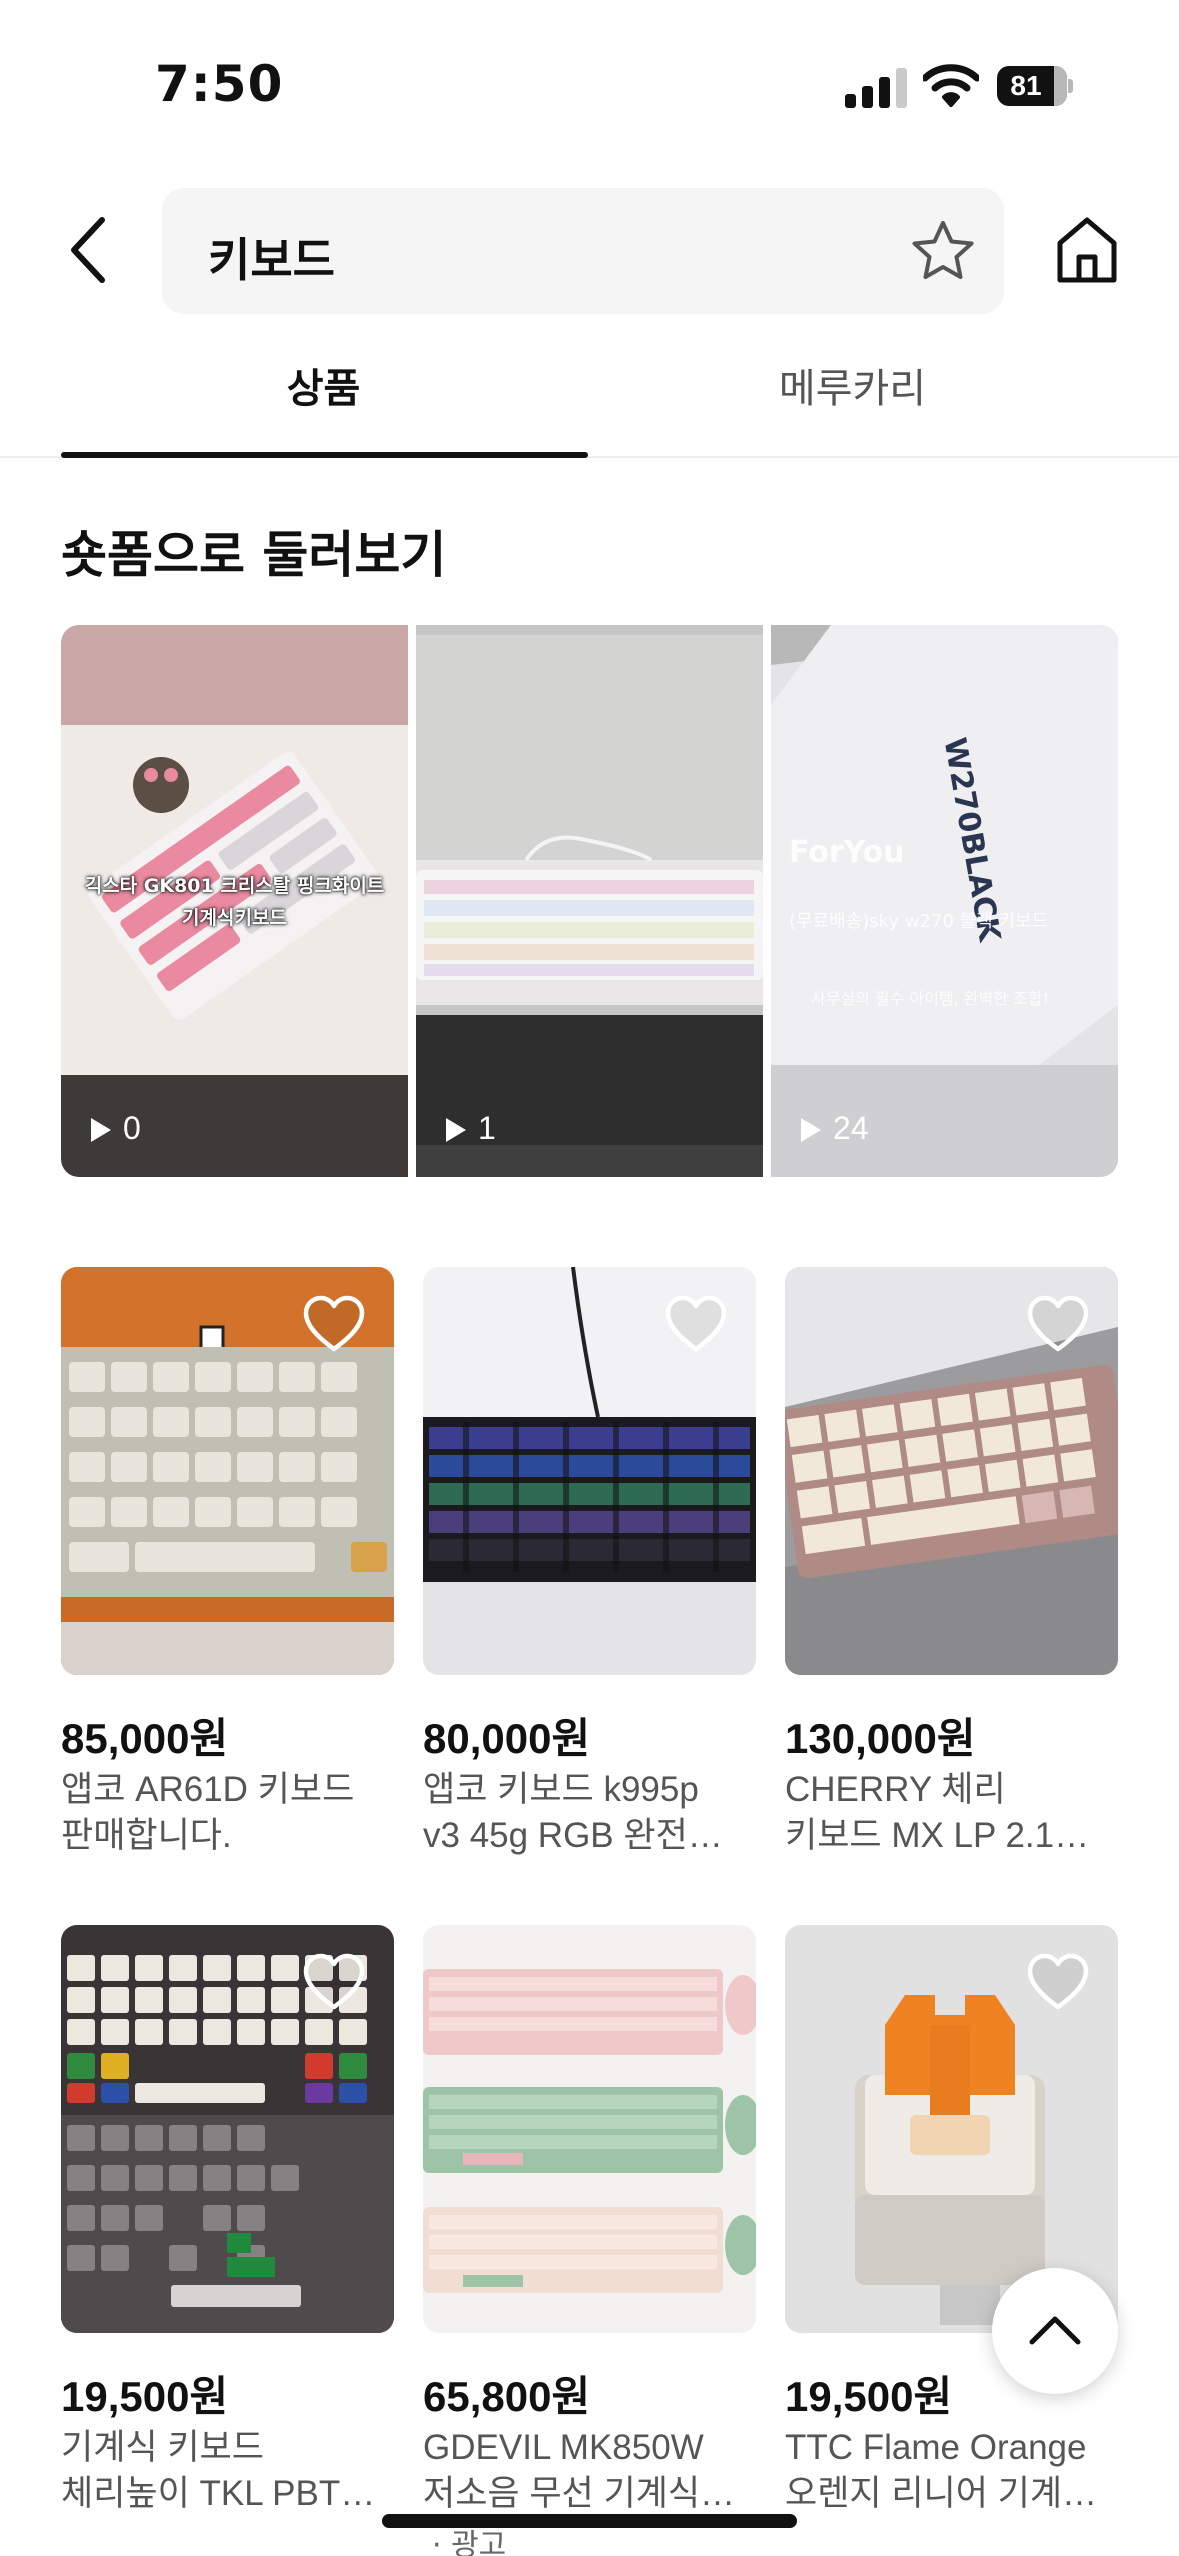 The width and height of the screenshot is (1179, 2556). What do you see at coordinates (852, 404) in the screenshot?
I see `tab-mercari: 메루카리` at bounding box center [852, 404].